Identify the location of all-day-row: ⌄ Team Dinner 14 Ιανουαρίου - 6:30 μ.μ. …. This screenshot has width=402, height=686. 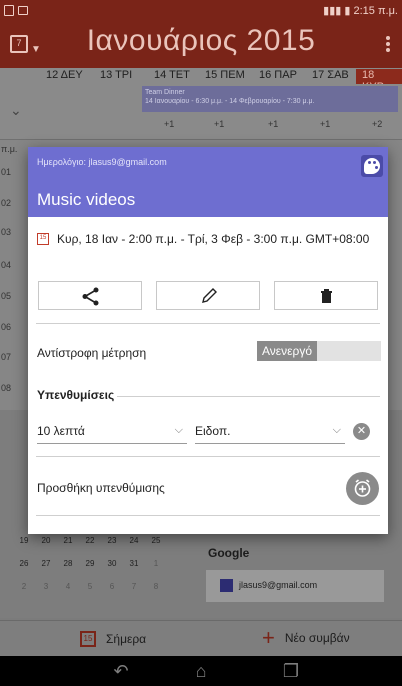
(201, 112).